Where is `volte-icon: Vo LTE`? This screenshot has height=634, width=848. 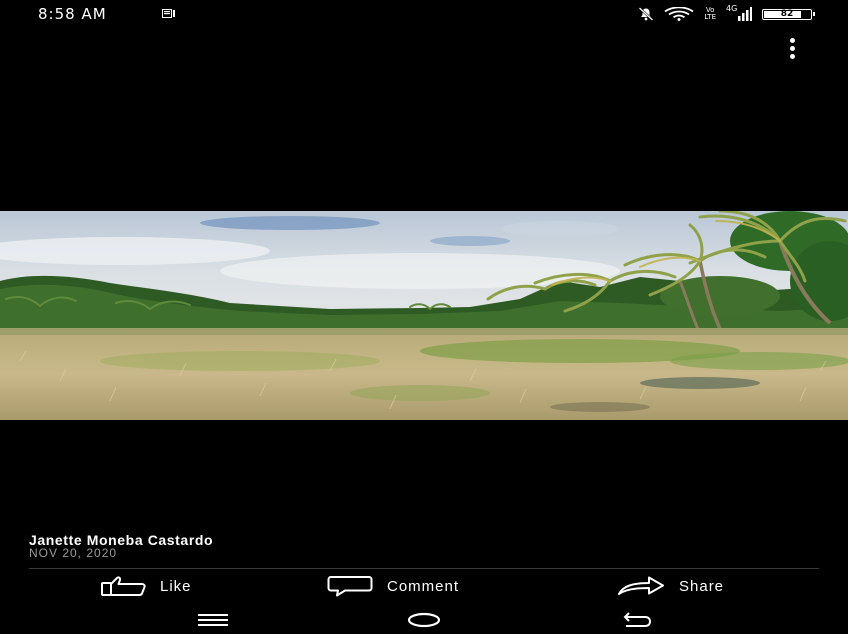
volte-icon: Vo LTE is located at coordinates (710, 14).